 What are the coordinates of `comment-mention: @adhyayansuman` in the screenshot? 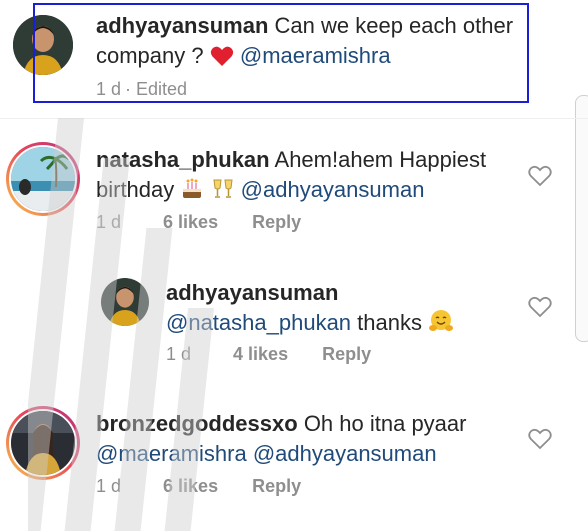 It's located at (333, 189).